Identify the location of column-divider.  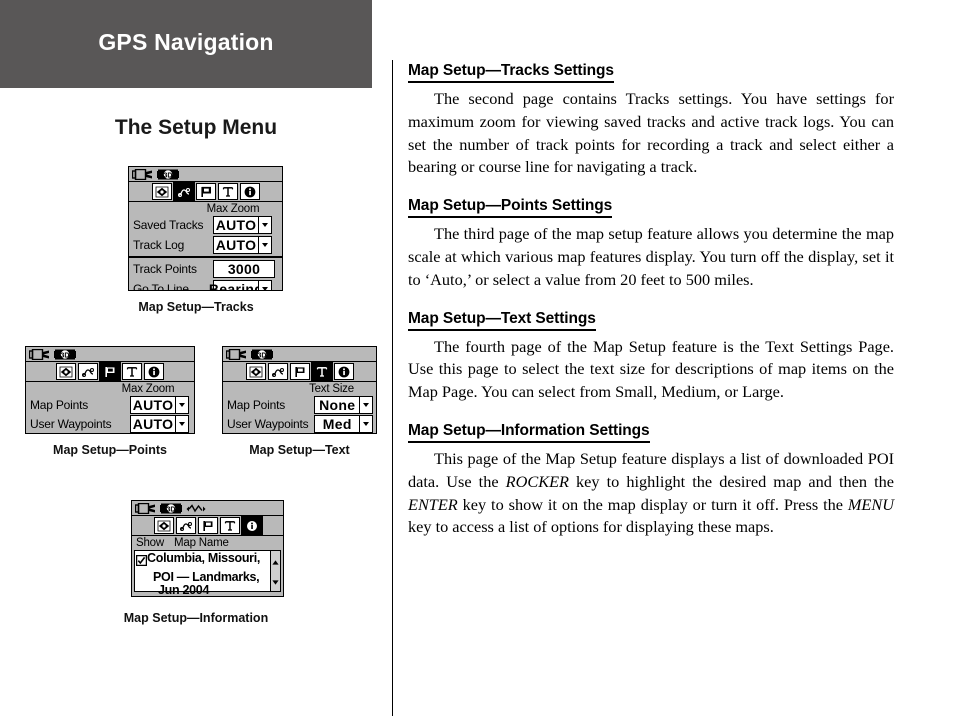
(392, 388).